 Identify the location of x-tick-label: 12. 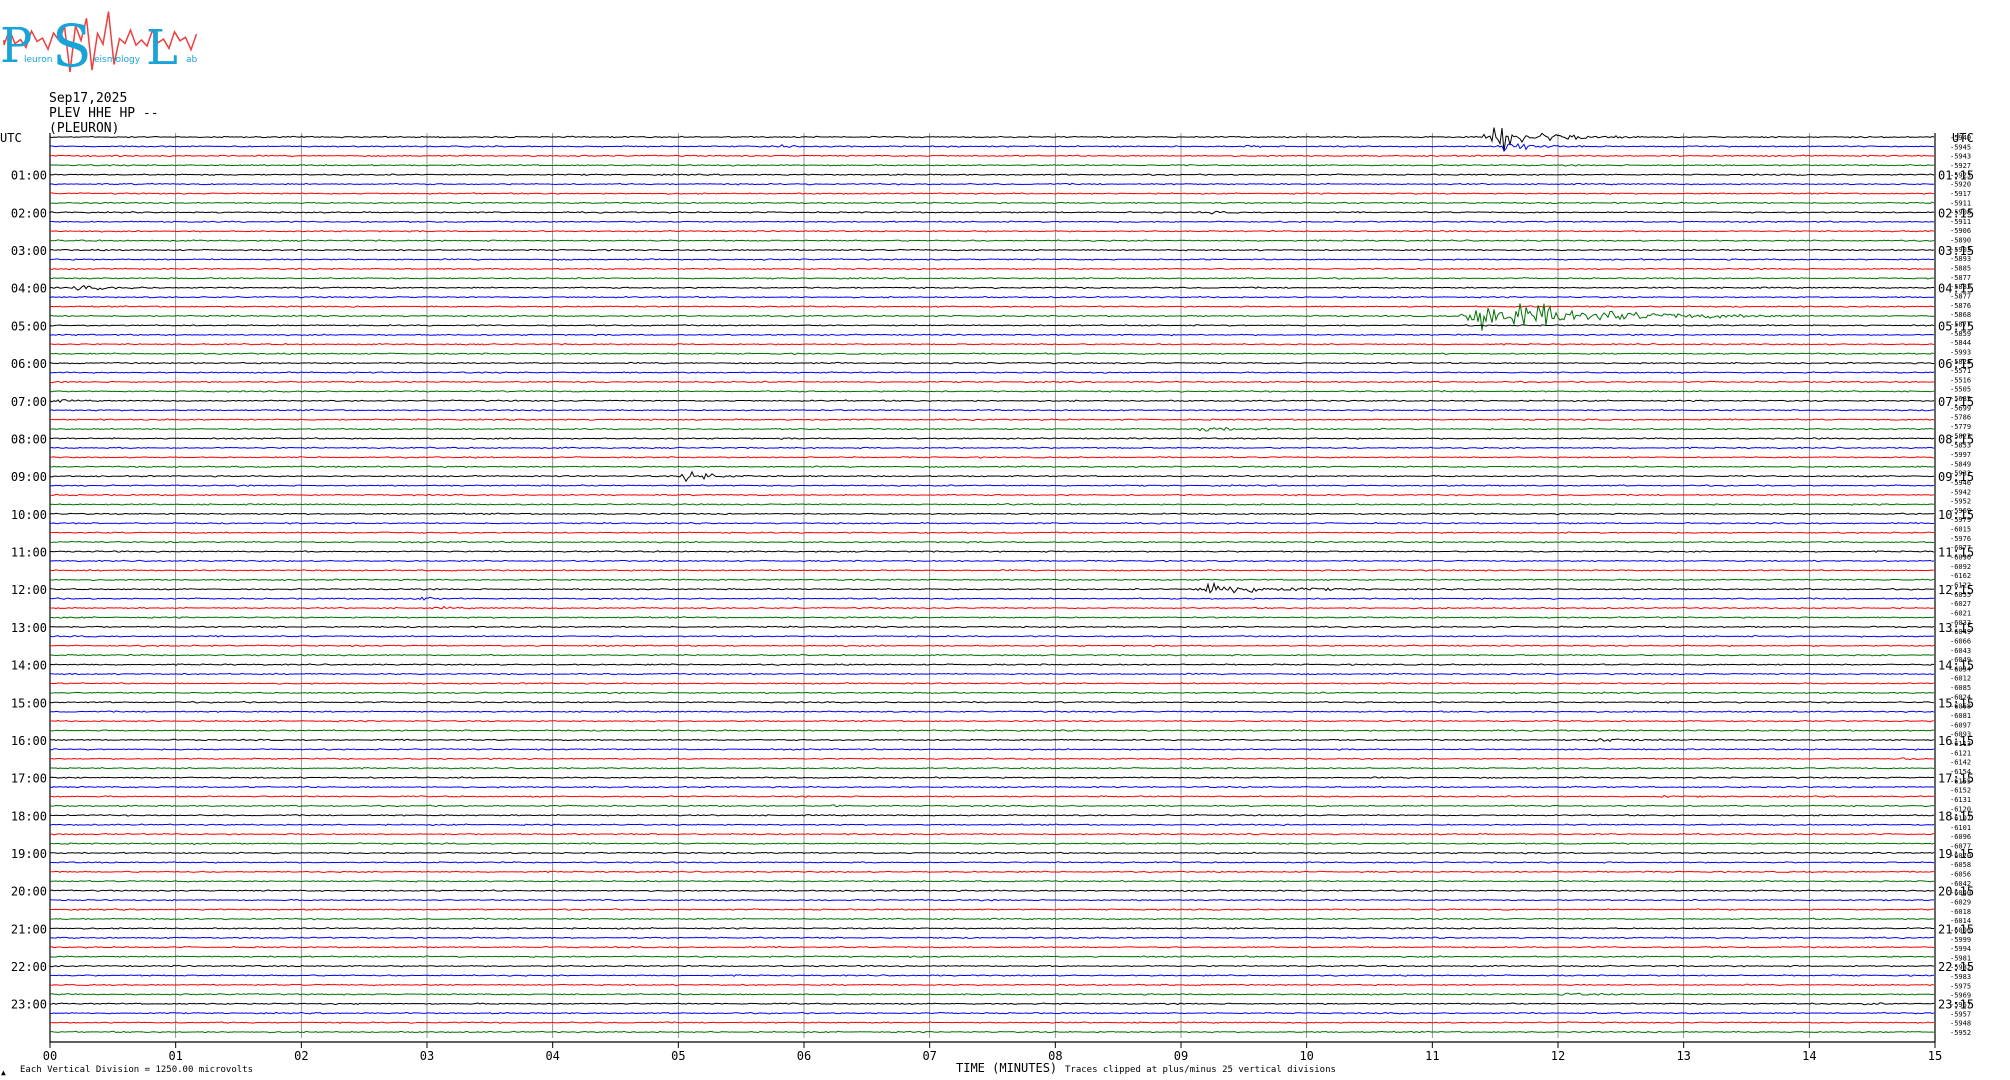
(1558, 1056).